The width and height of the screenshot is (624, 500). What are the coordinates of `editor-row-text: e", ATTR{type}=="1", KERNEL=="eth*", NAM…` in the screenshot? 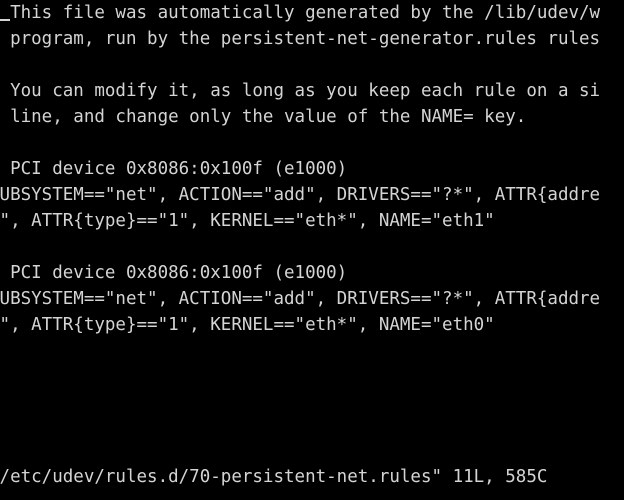 It's located at (247, 221).